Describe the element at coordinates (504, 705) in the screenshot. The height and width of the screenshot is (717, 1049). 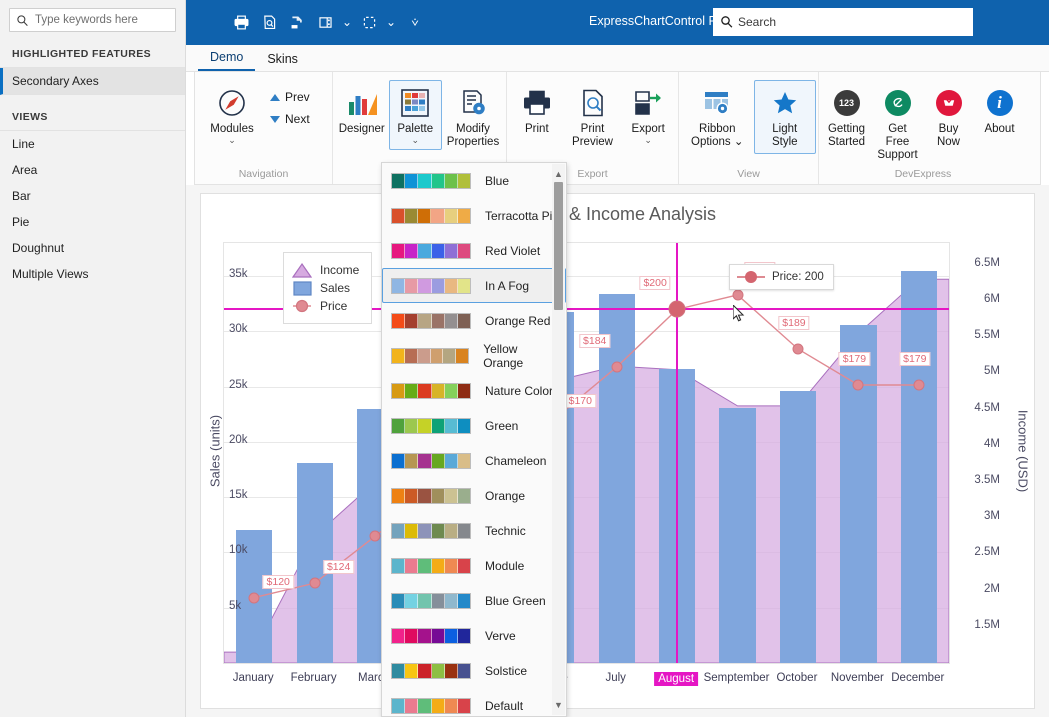
I see `palette-item-label: Default` at that location.